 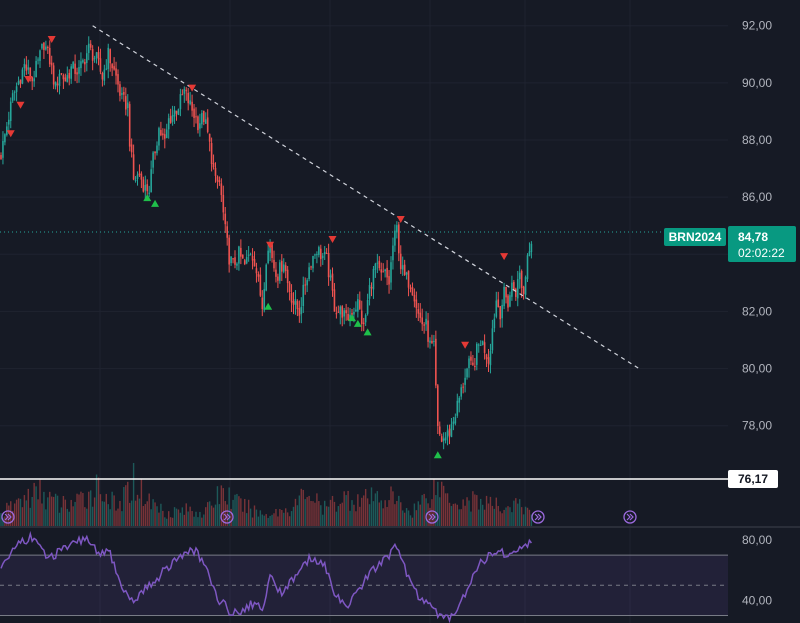 I want to click on price-tick-label: 90,00, so click(x=757, y=83).